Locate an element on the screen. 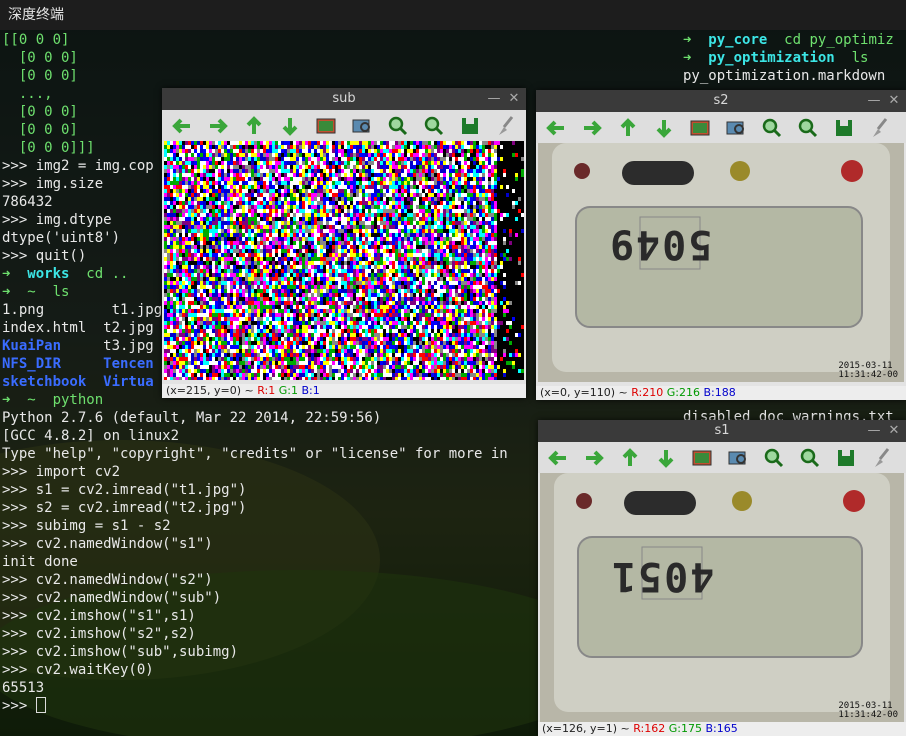  terminal-line: >>> cv2.namedWindow("sub") is located at coordinates (112, 598).